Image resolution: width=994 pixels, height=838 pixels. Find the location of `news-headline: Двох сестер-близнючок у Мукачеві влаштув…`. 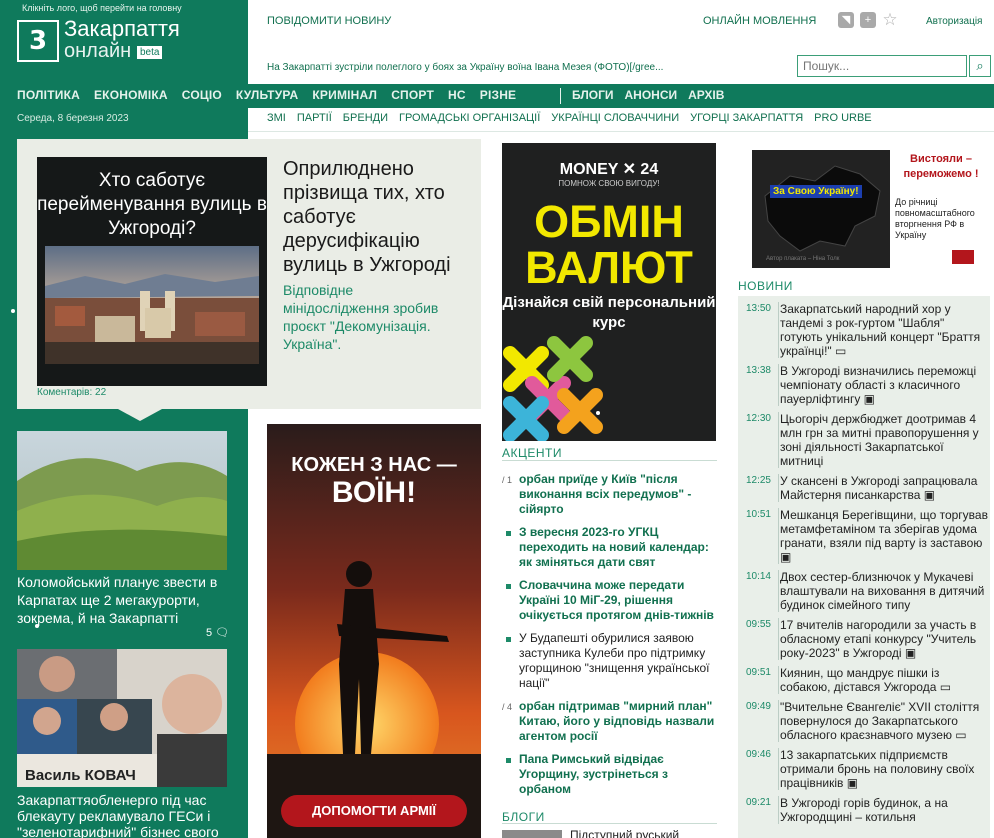

news-headline: Двох сестер-близнючок у Мукачеві влаштув… is located at coordinates (883, 591).